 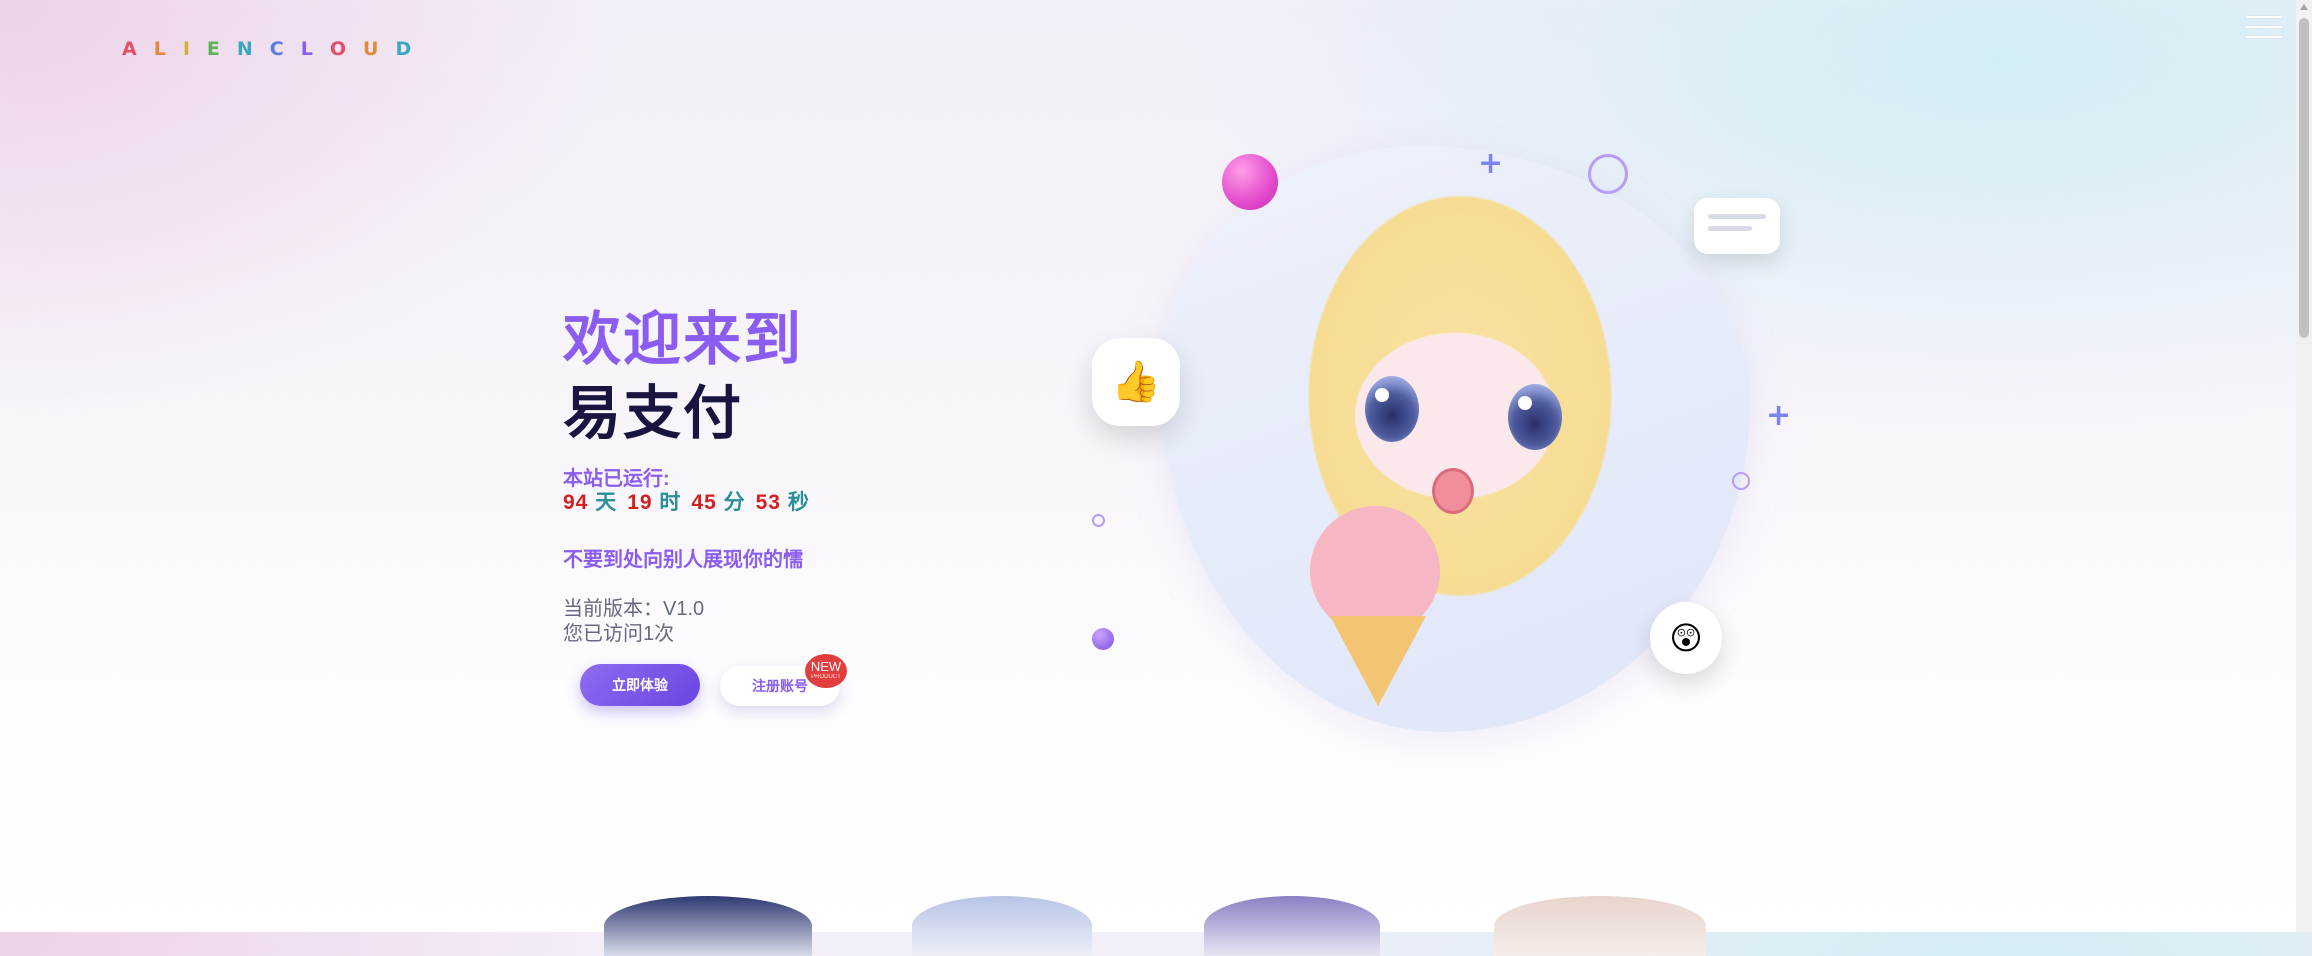 I want to click on hero-title-line2: 易支付, so click(x=653, y=413).